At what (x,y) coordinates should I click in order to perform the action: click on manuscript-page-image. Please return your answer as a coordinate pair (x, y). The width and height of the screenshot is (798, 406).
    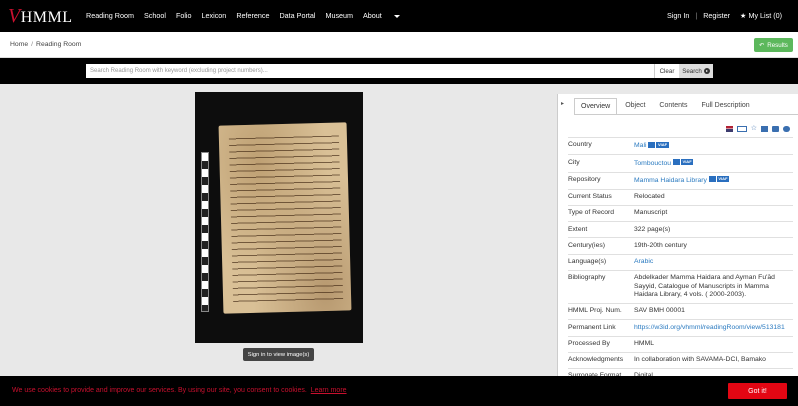
    Looking at the image, I should click on (285, 218).